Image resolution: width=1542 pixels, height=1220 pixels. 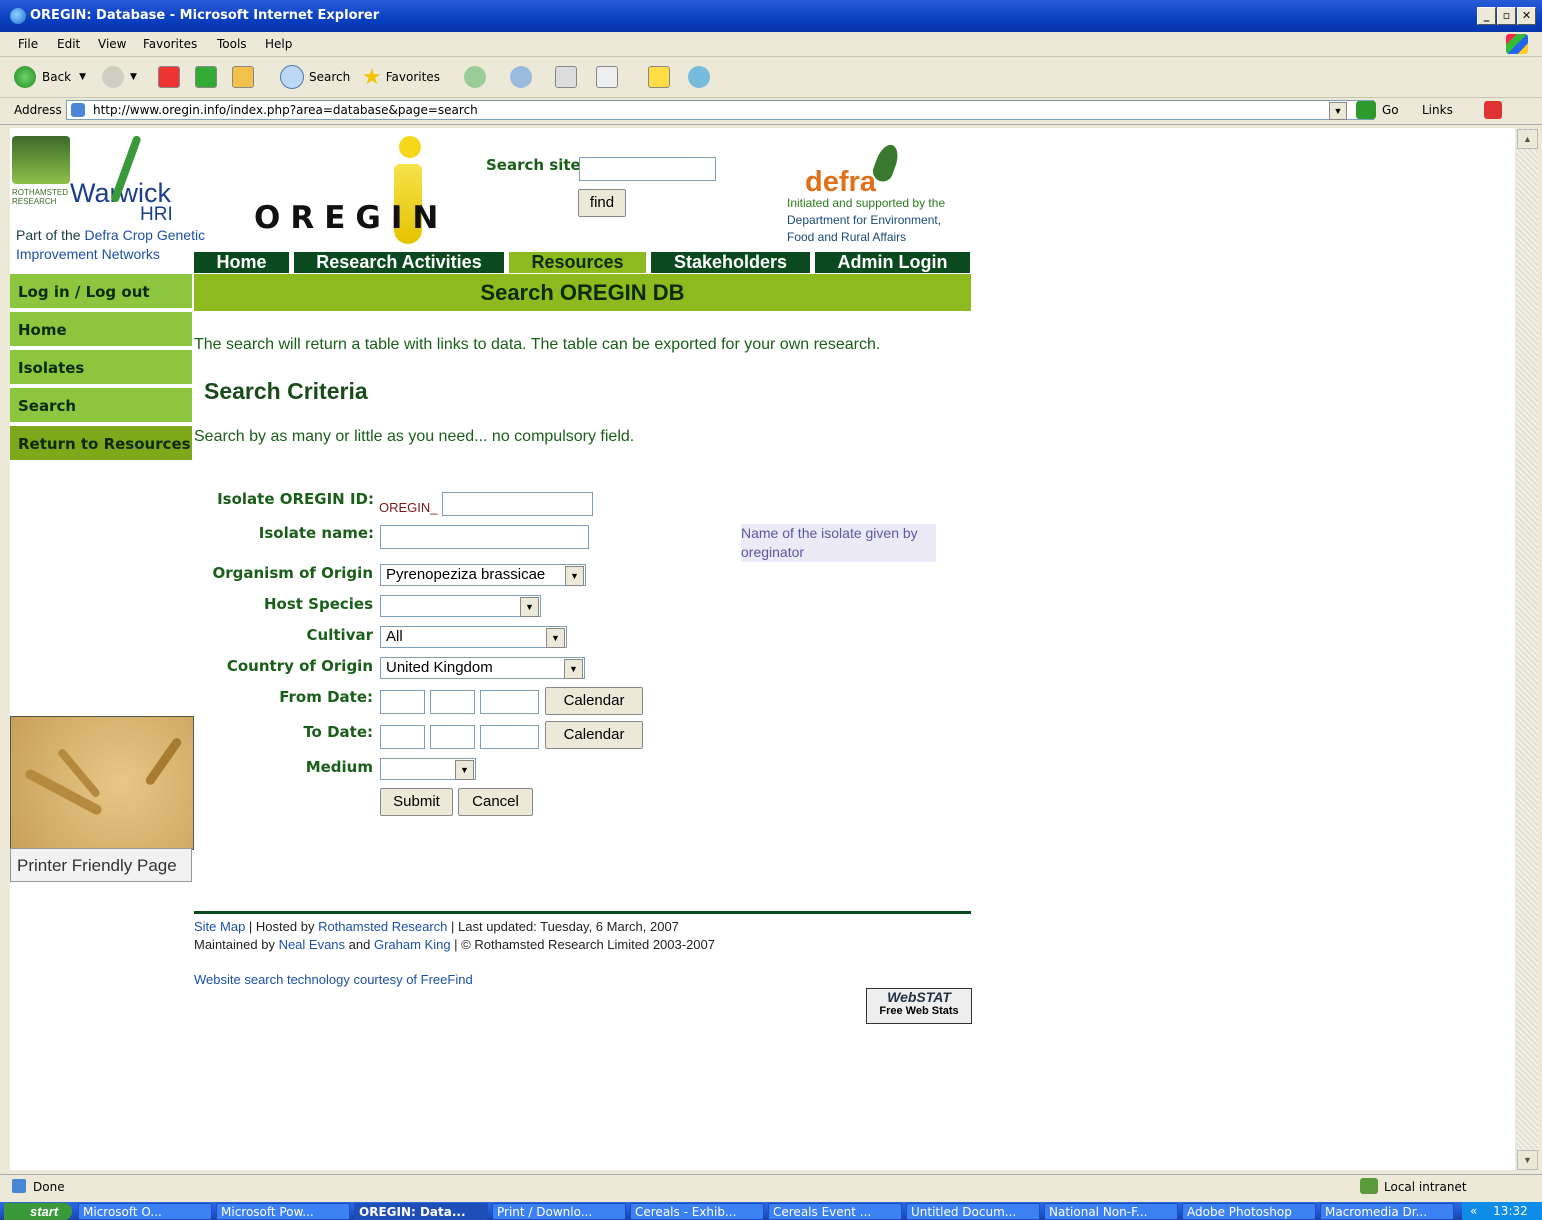 What do you see at coordinates (88, 254) in the screenshot?
I see `networks-link: Improvement Networks` at bounding box center [88, 254].